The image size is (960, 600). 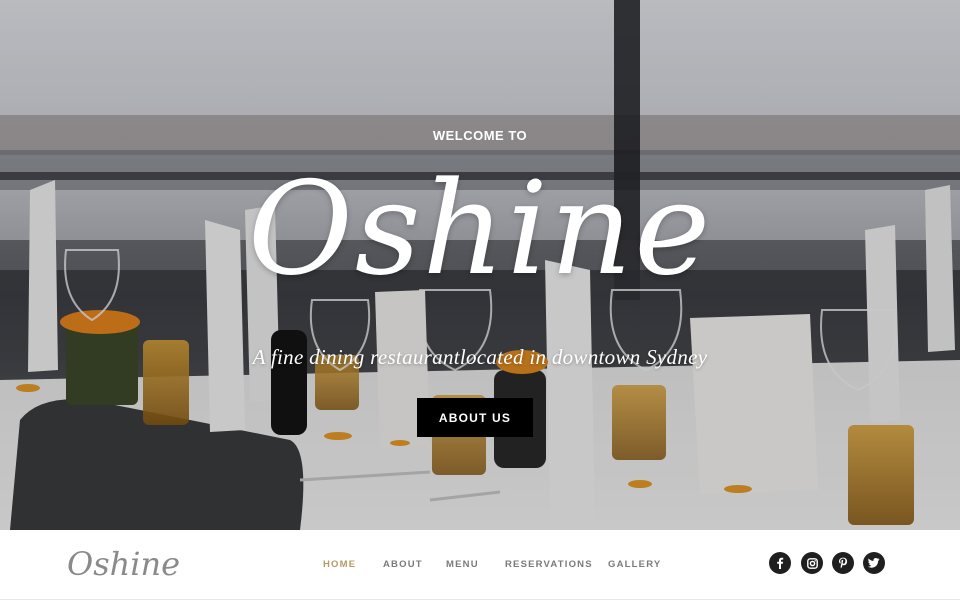 I want to click on hero-kicker: WELCOME TO, so click(x=480, y=135).